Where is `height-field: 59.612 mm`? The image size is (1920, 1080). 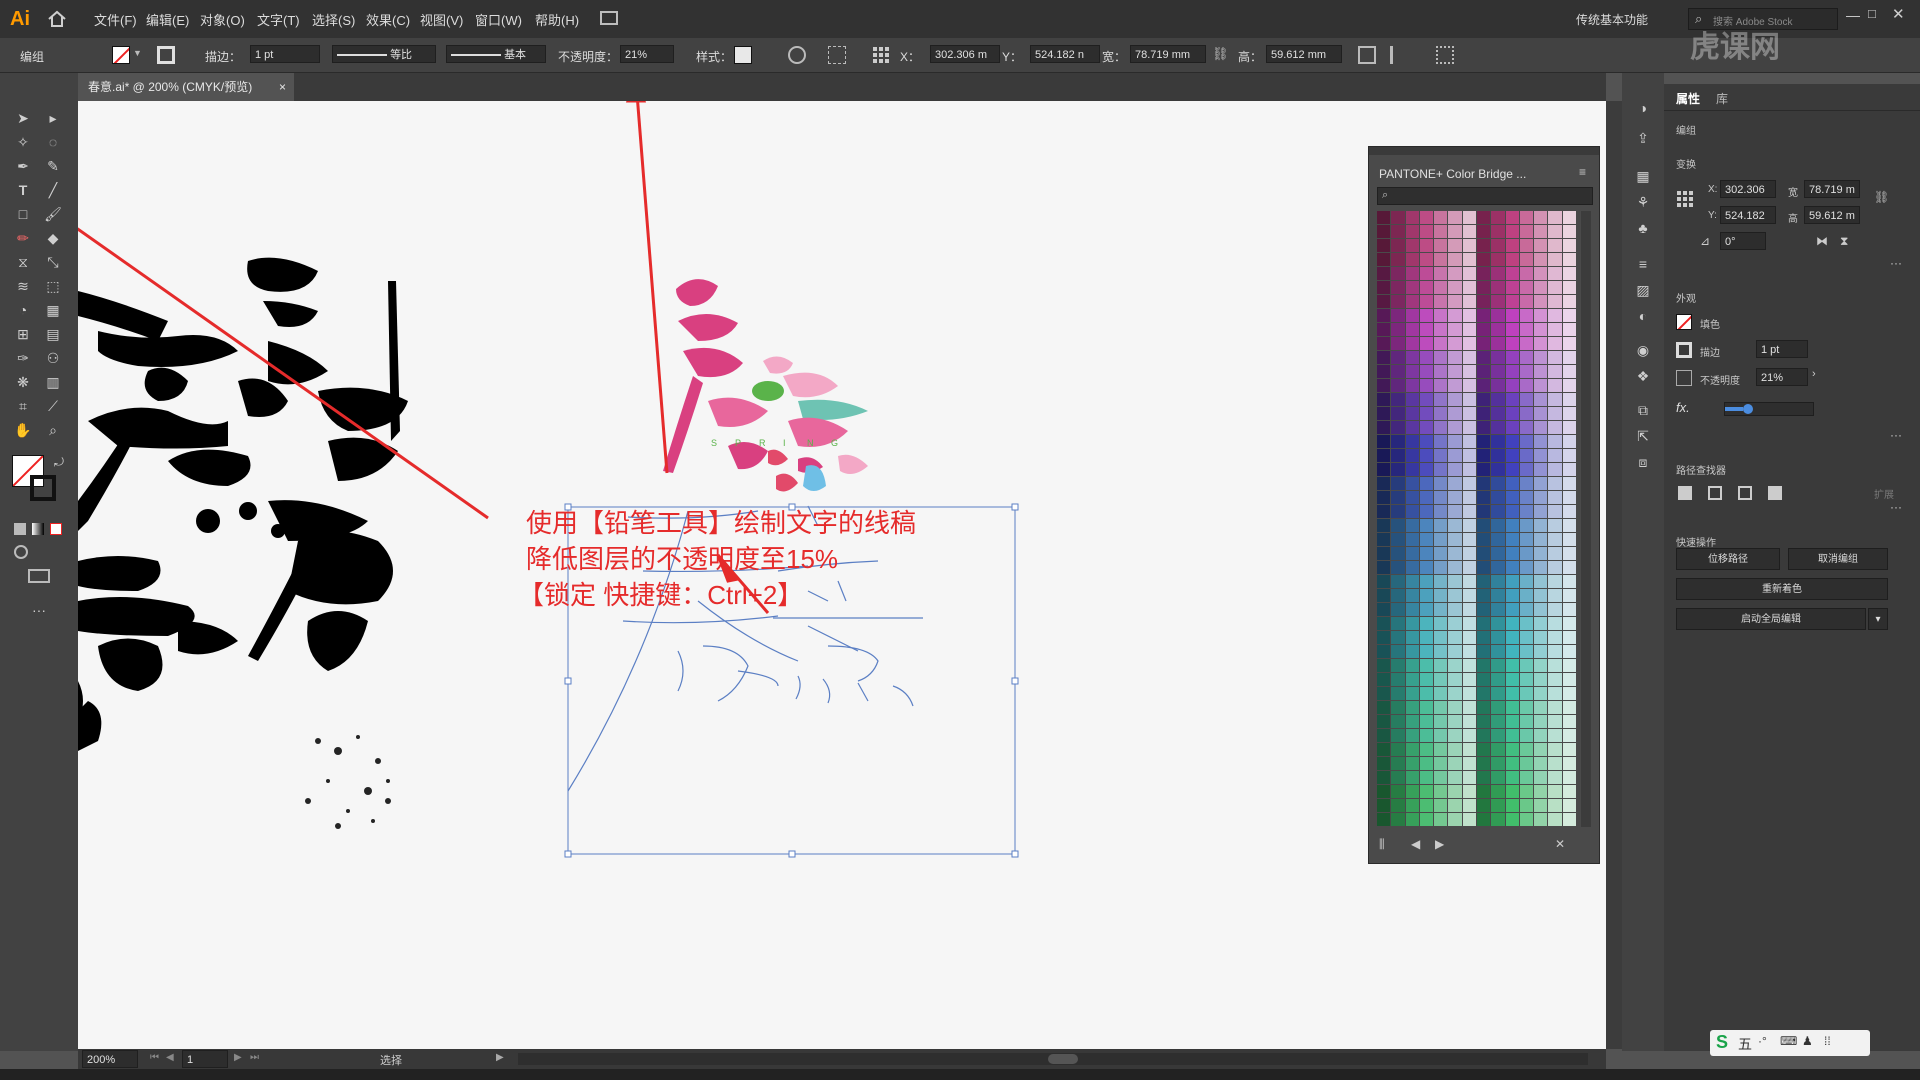 height-field: 59.612 mm is located at coordinates (1304, 54).